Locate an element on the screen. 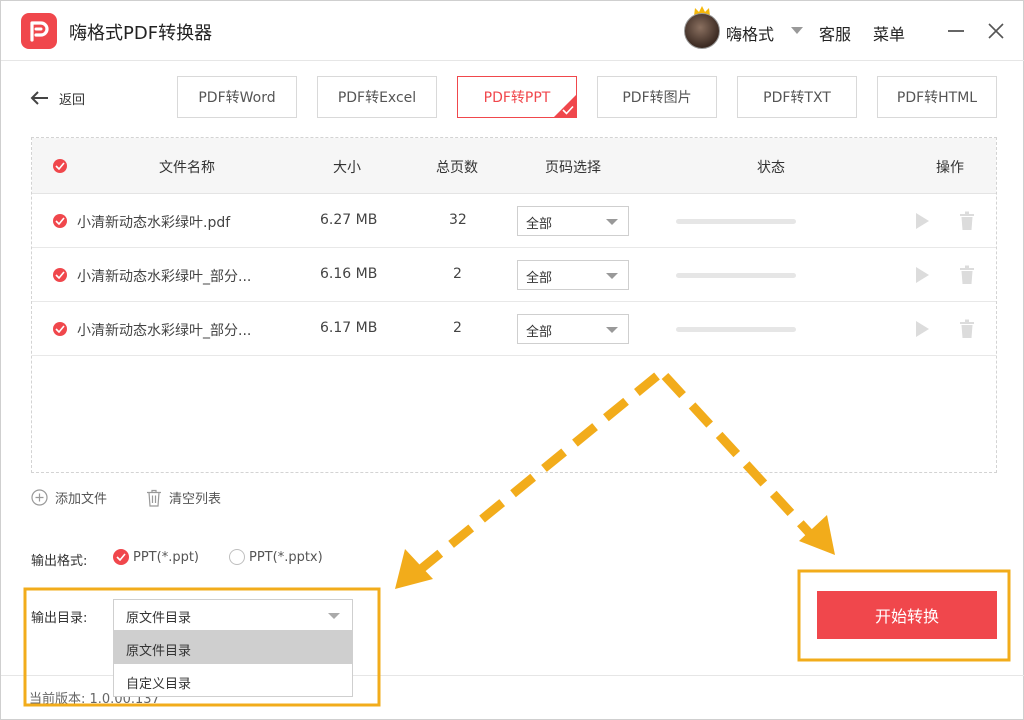 The height and width of the screenshot is (720, 1024). dir-option-original: 原文件目录 is located at coordinates (233, 648).